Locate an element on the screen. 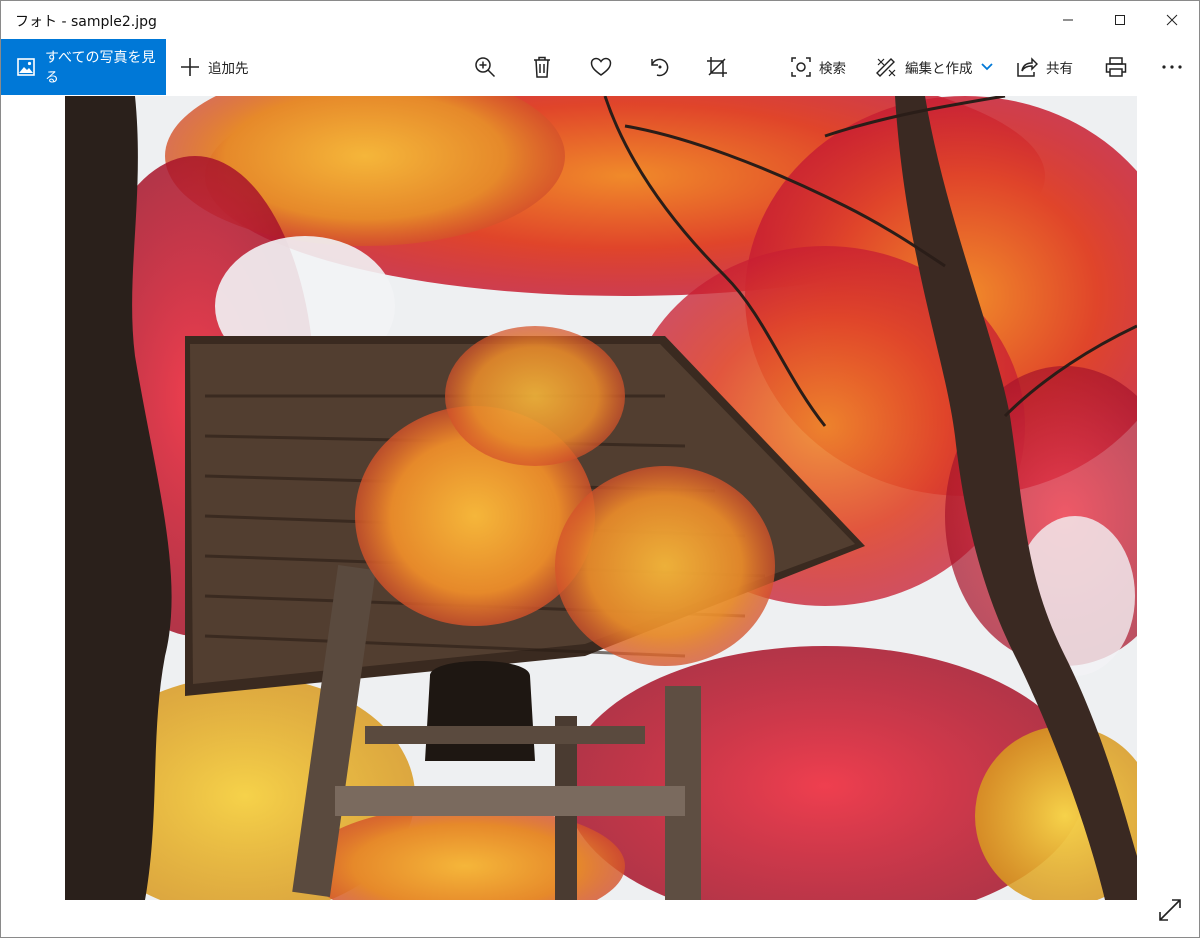  window-title: フォト - sample2.jpg is located at coordinates (86, 22).